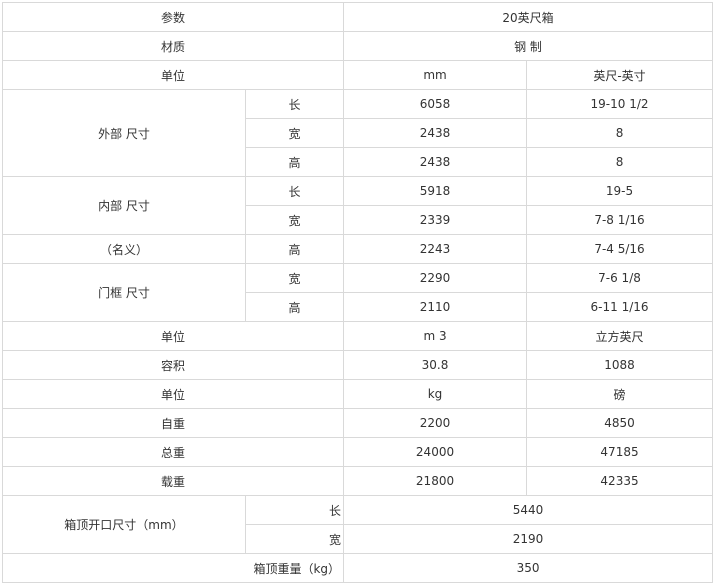 Image resolution: width=714 pixels, height=585 pixels. What do you see at coordinates (620, 307) in the screenshot?
I see `imperial-cell: 6-11 1/16` at bounding box center [620, 307].